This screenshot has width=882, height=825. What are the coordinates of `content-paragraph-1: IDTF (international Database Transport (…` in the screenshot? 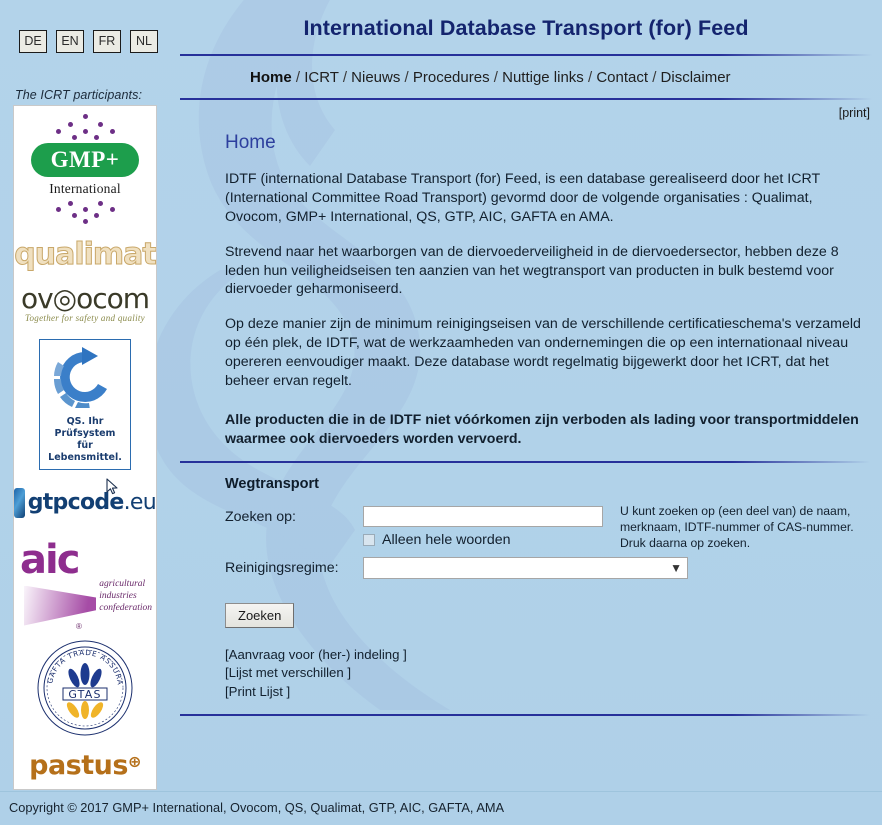 It's located at (522, 198).